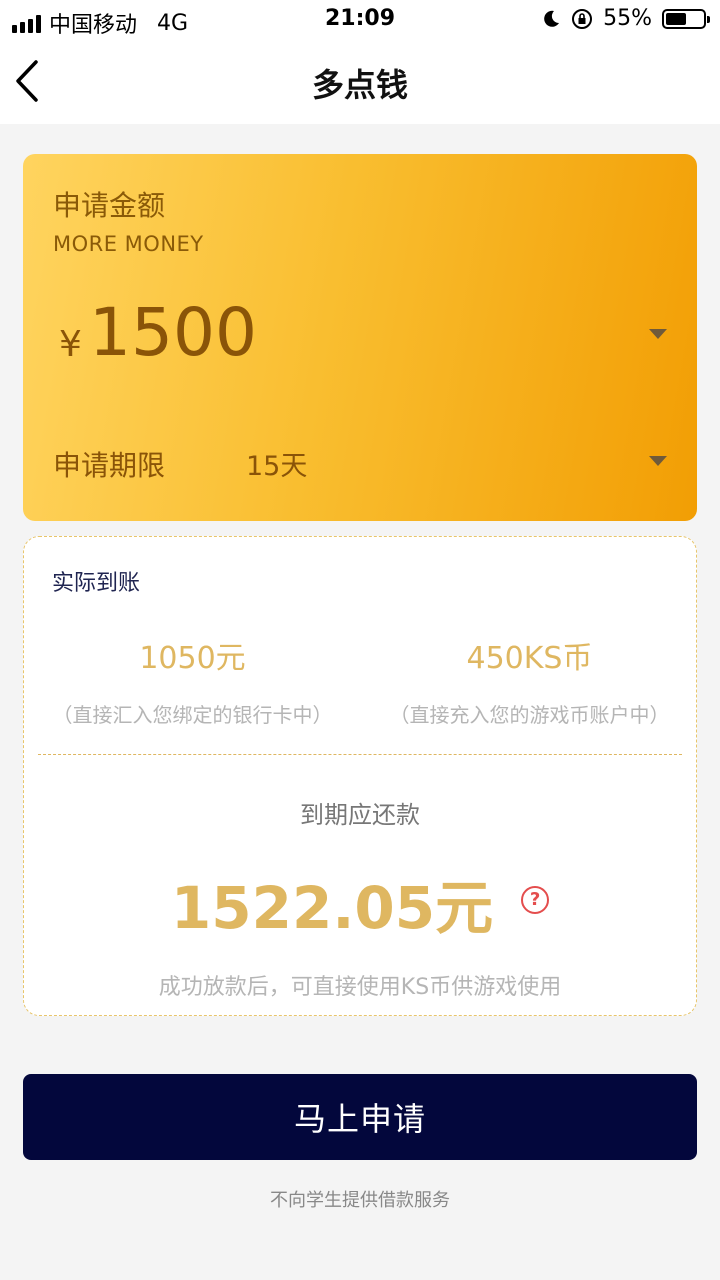 This screenshot has width=720, height=1280. What do you see at coordinates (192, 715) in the screenshot?
I see `bank-note: （直接汇入您绑定的银行卡中）` at bounding box center [192, 715].